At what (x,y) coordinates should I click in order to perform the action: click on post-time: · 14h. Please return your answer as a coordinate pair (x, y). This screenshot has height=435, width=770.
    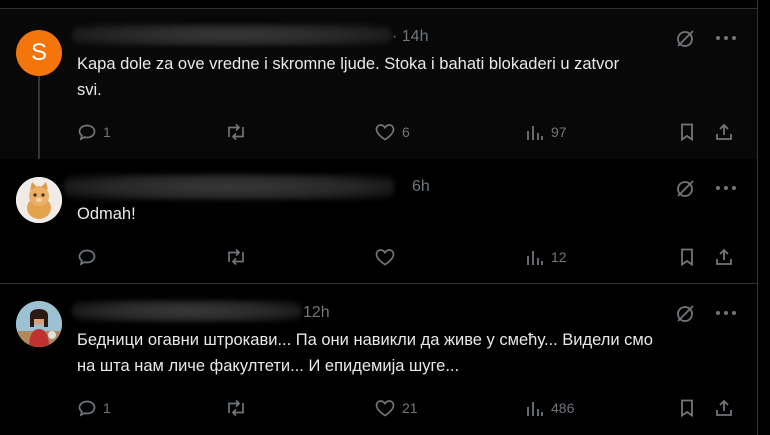
    Looking at the image, I should click on (410, 37).